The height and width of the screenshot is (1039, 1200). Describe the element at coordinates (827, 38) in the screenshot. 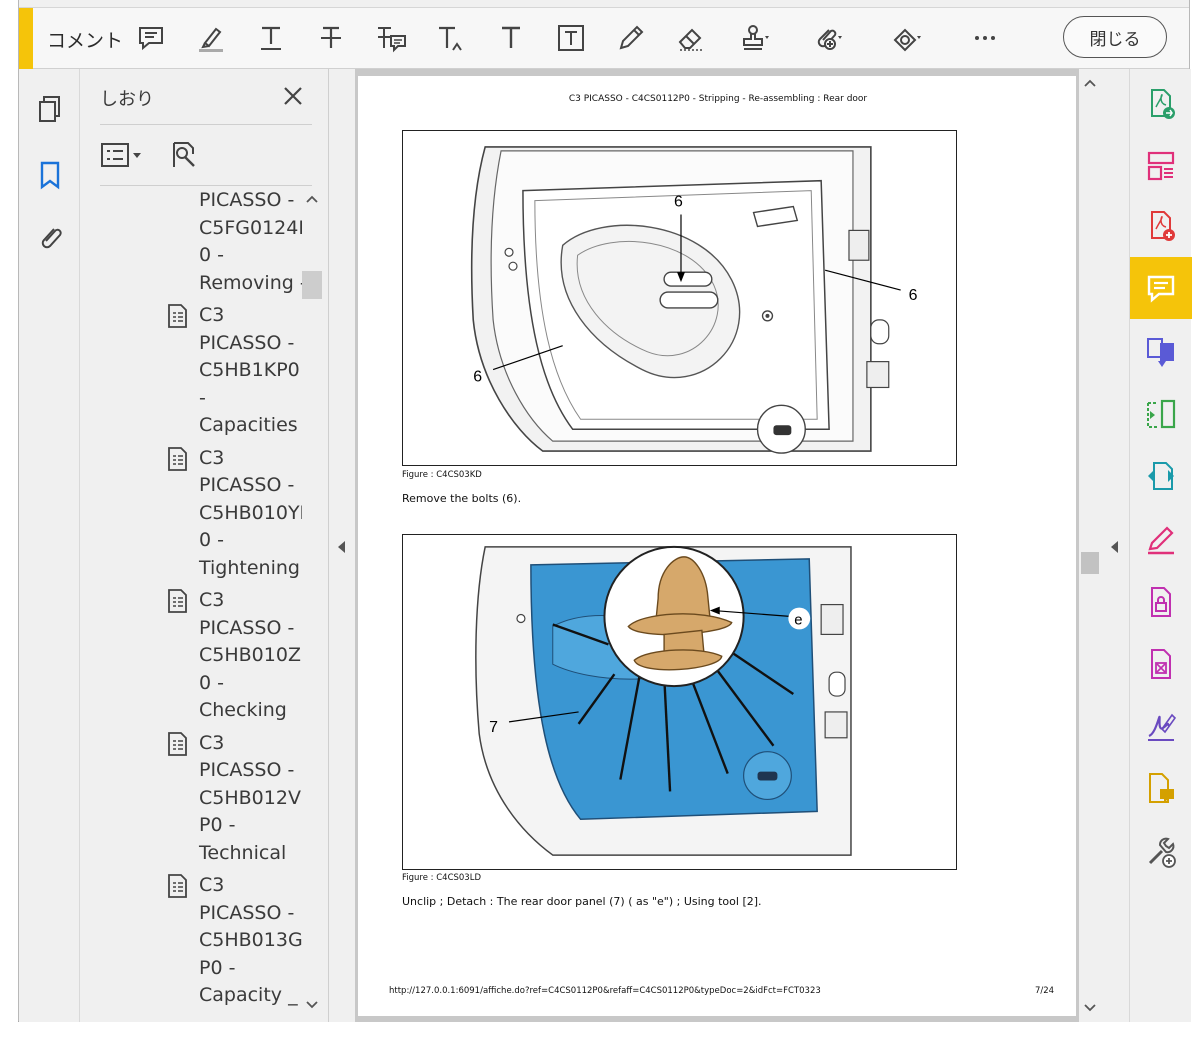

I see `attach-file-icon` at that location.